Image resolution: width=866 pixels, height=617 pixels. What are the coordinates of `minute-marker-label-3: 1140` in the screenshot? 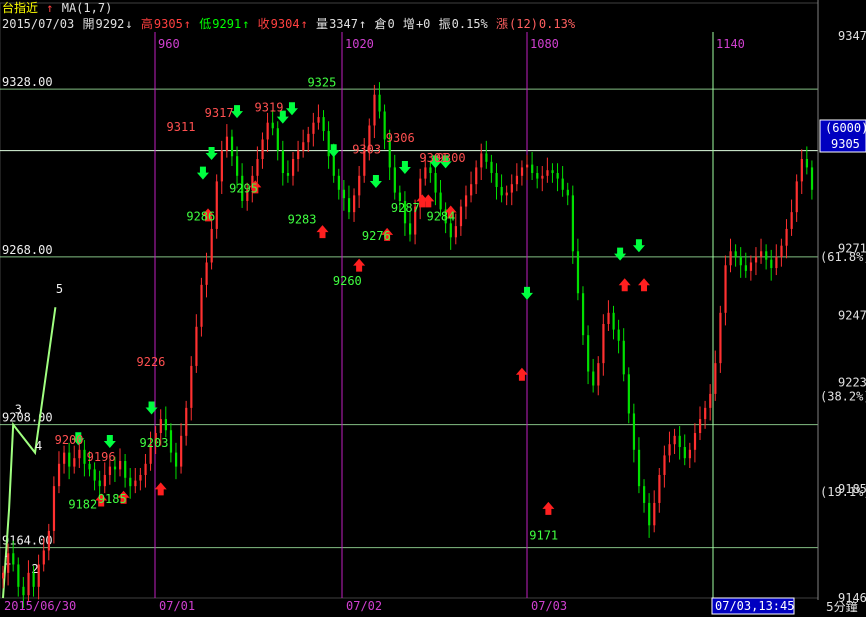 It's located at (730, 44).